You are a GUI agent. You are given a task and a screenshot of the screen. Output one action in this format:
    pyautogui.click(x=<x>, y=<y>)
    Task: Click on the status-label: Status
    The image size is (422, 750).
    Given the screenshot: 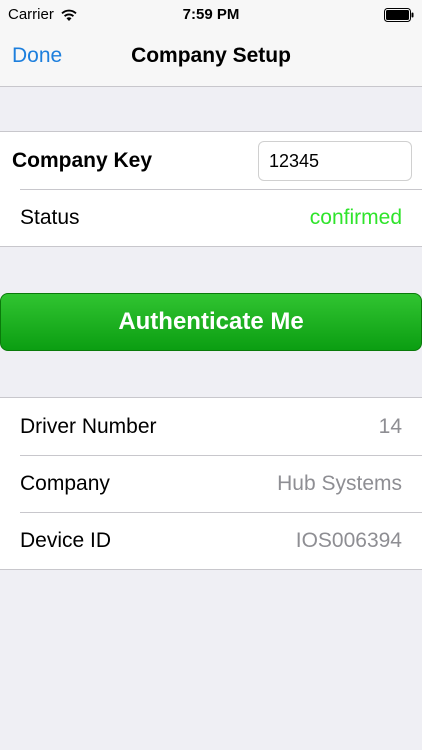 What is the action you would take?
    pyautogui.click(x=50, y=217)
    